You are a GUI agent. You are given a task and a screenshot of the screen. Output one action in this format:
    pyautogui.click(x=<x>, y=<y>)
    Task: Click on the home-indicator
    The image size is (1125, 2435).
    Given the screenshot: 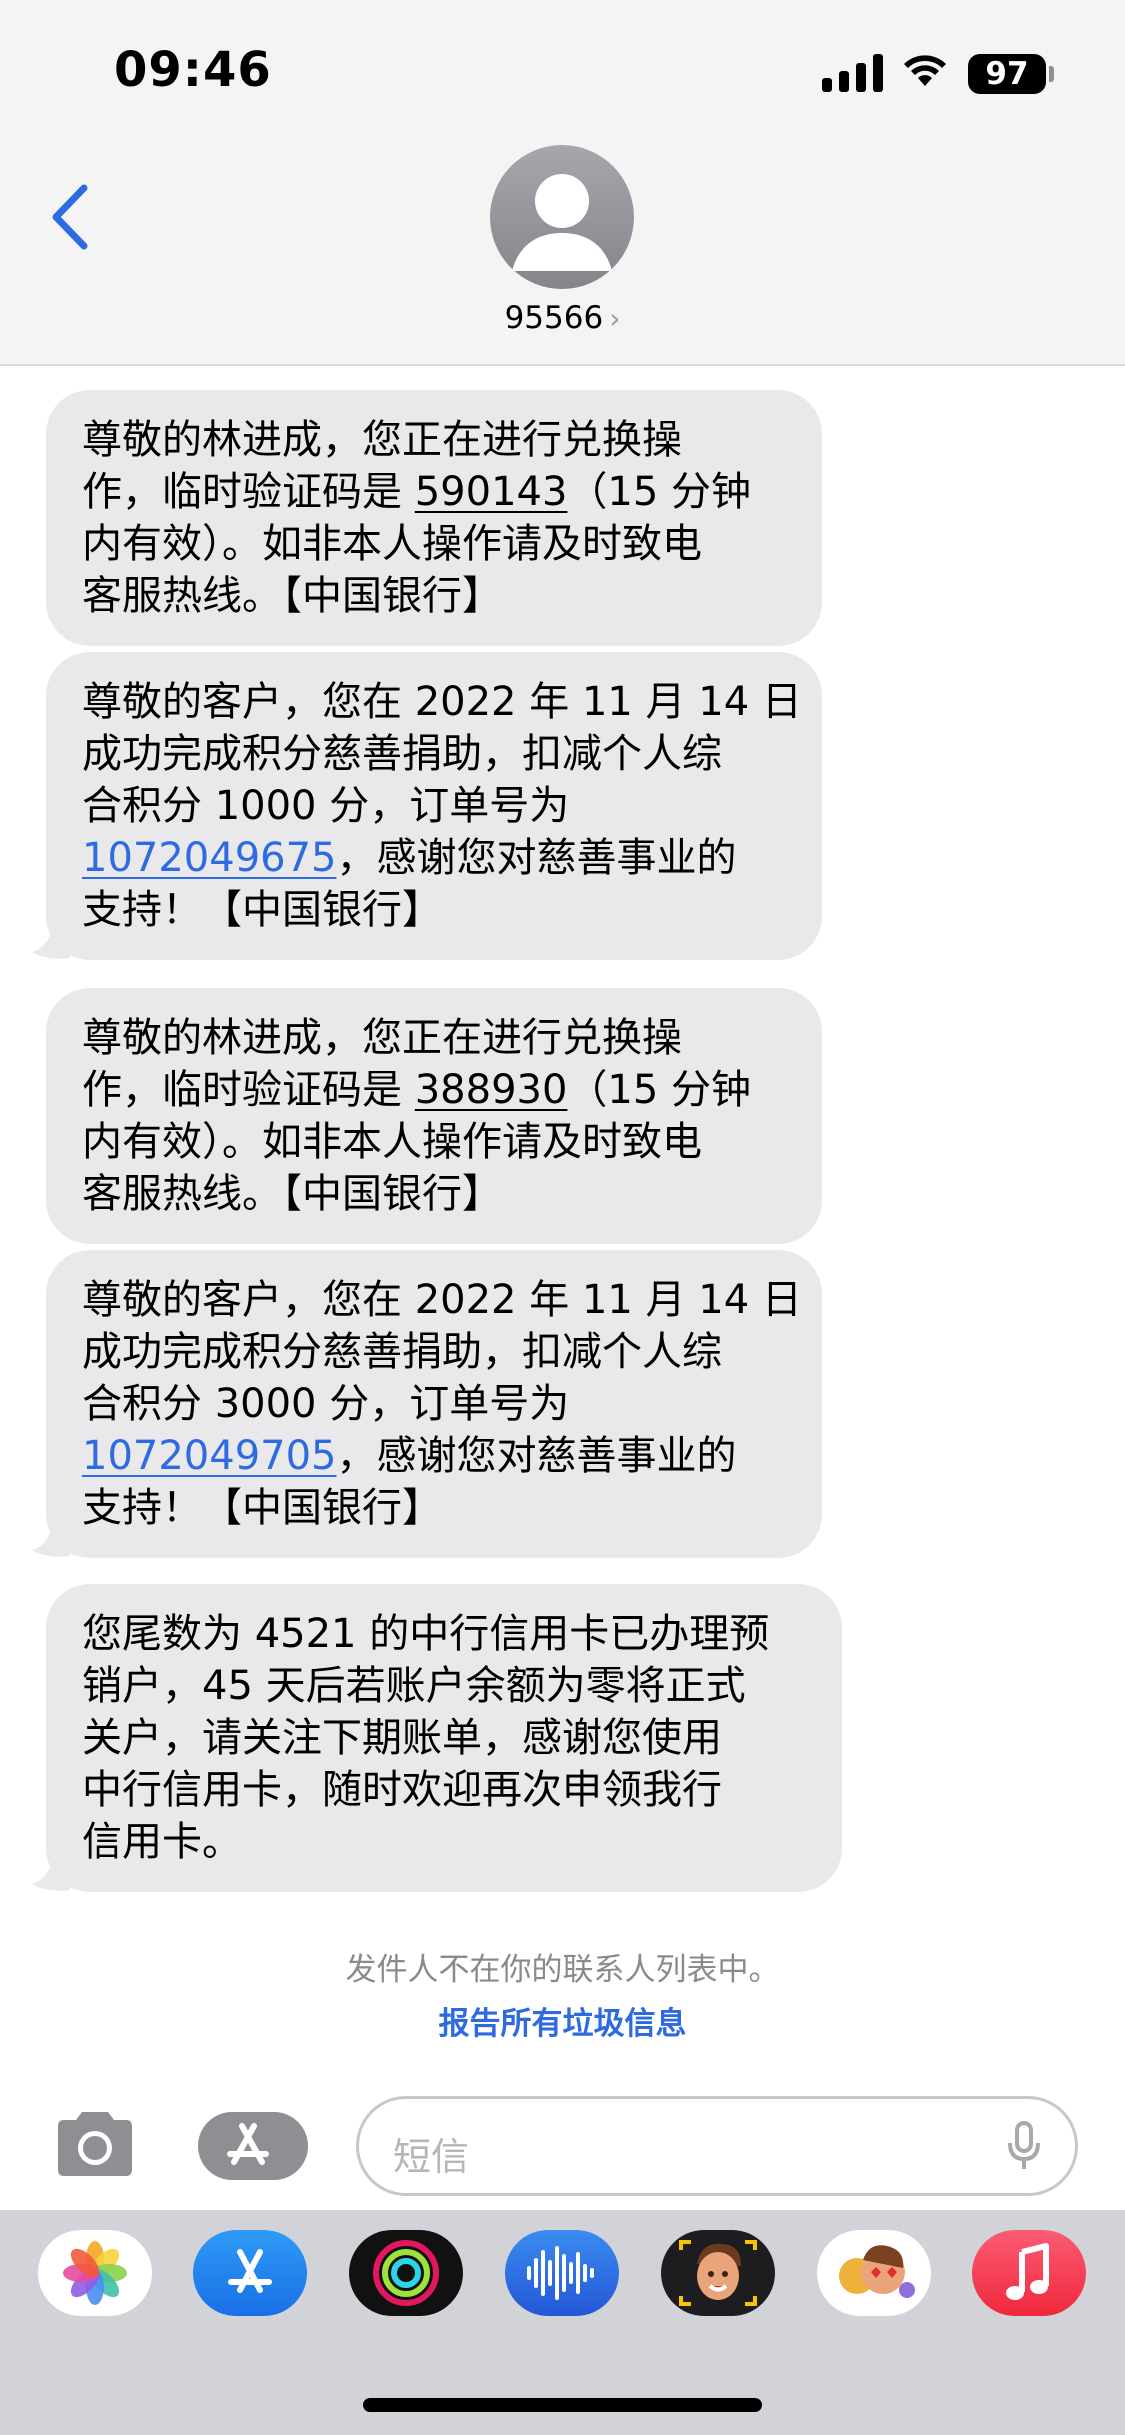 What is the action you would take?
    pyautogui.click(x=562, y=2405)
    